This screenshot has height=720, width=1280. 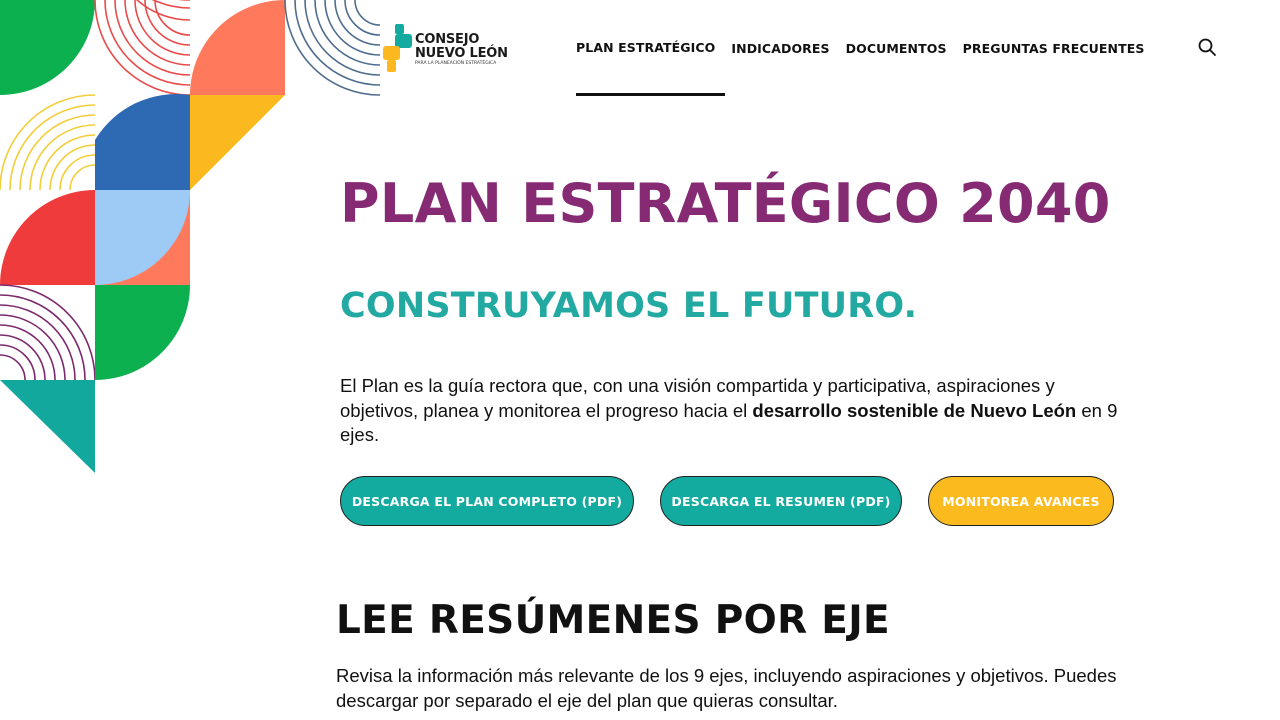 What do you see at coordinates (645, 47) in the screenshot?
I see `nav-plan-estrategico: PLAN ESTRATÉGICO` at bounding box center [645, 47].